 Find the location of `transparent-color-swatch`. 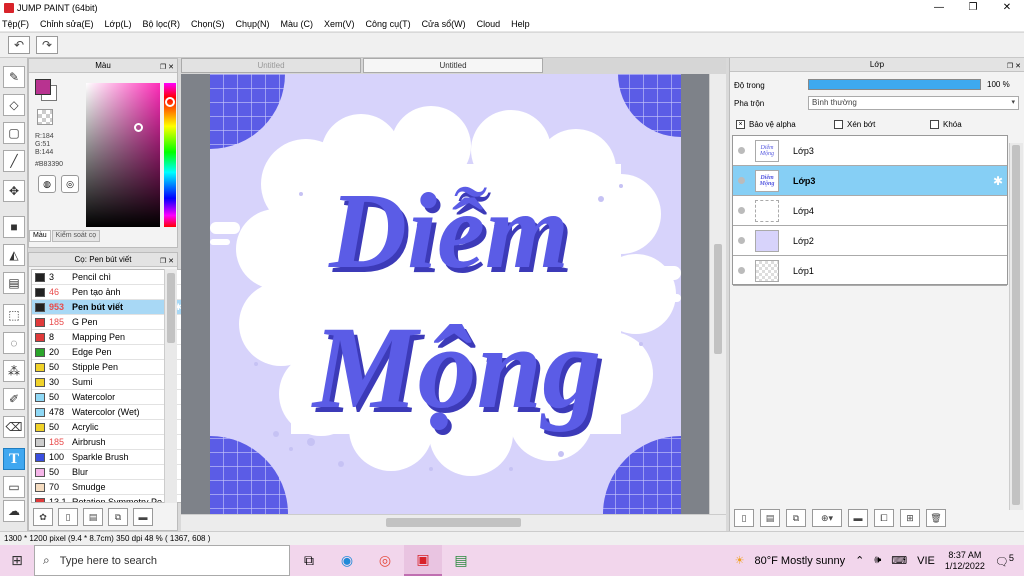

transparent-color-swatch is located at coordinates (45, 117).